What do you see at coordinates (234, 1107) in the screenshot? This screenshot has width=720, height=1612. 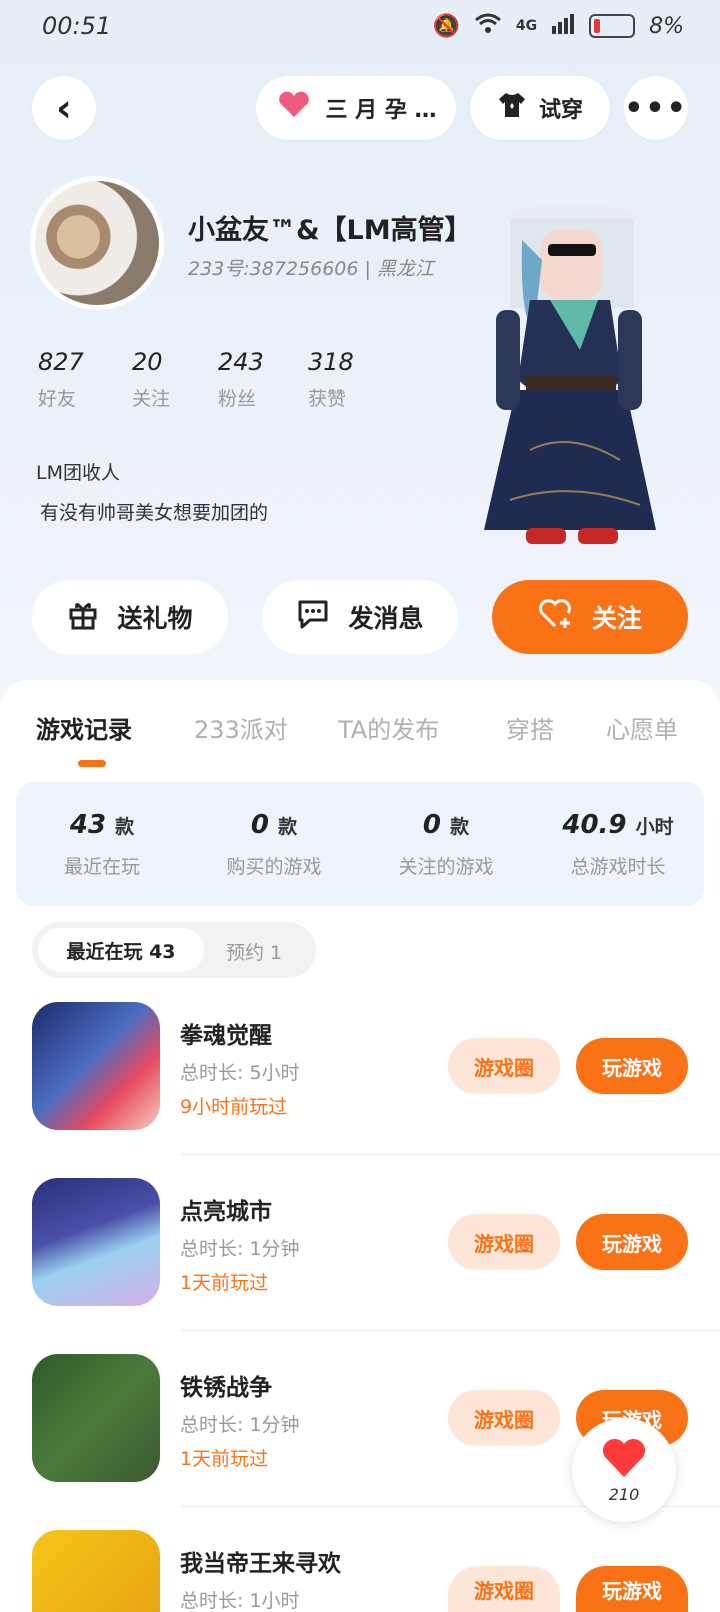 I see `game-last-played: 9小时前玩过` at bounding box center [234, 1107].